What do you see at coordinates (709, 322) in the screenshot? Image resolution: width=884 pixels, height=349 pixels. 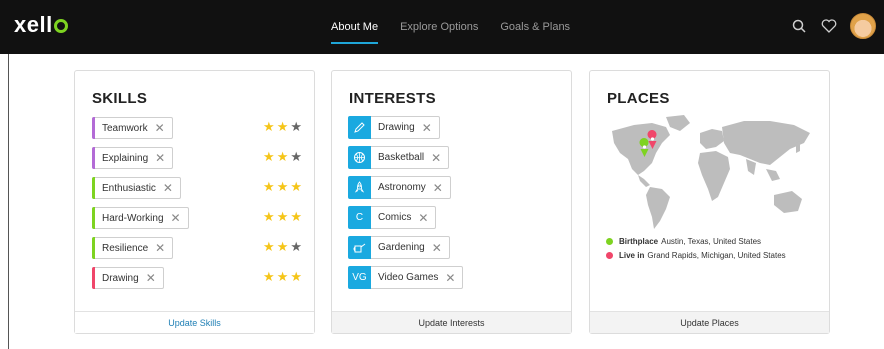 I see `update-places-button: Update Places` at bounding box center [709, 322].